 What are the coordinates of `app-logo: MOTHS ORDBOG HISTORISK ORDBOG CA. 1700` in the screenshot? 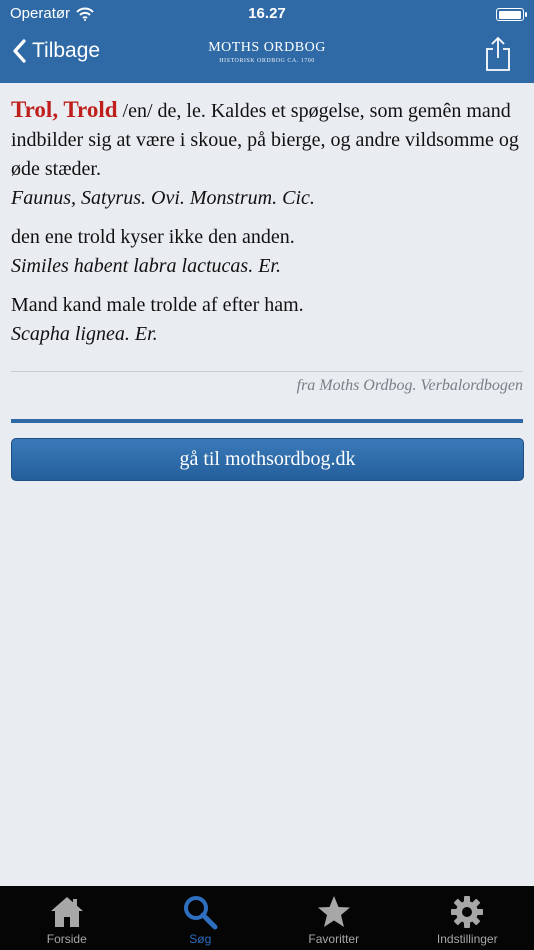 It's located at (267, 52).